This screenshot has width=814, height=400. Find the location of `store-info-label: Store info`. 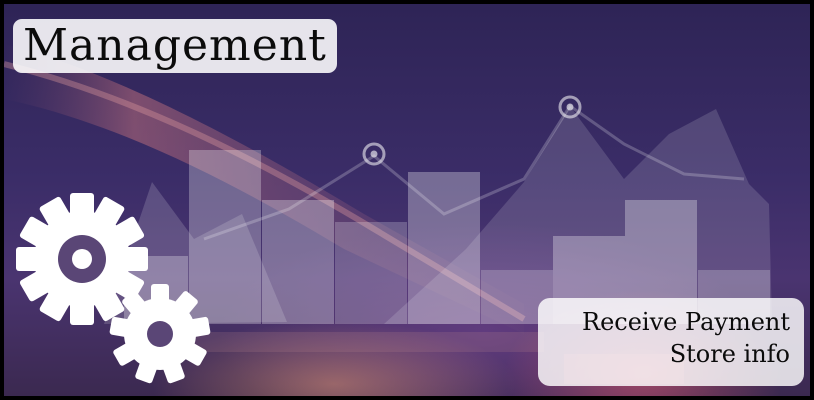

store-info-label: Store info is located at coordinates (729, 354).